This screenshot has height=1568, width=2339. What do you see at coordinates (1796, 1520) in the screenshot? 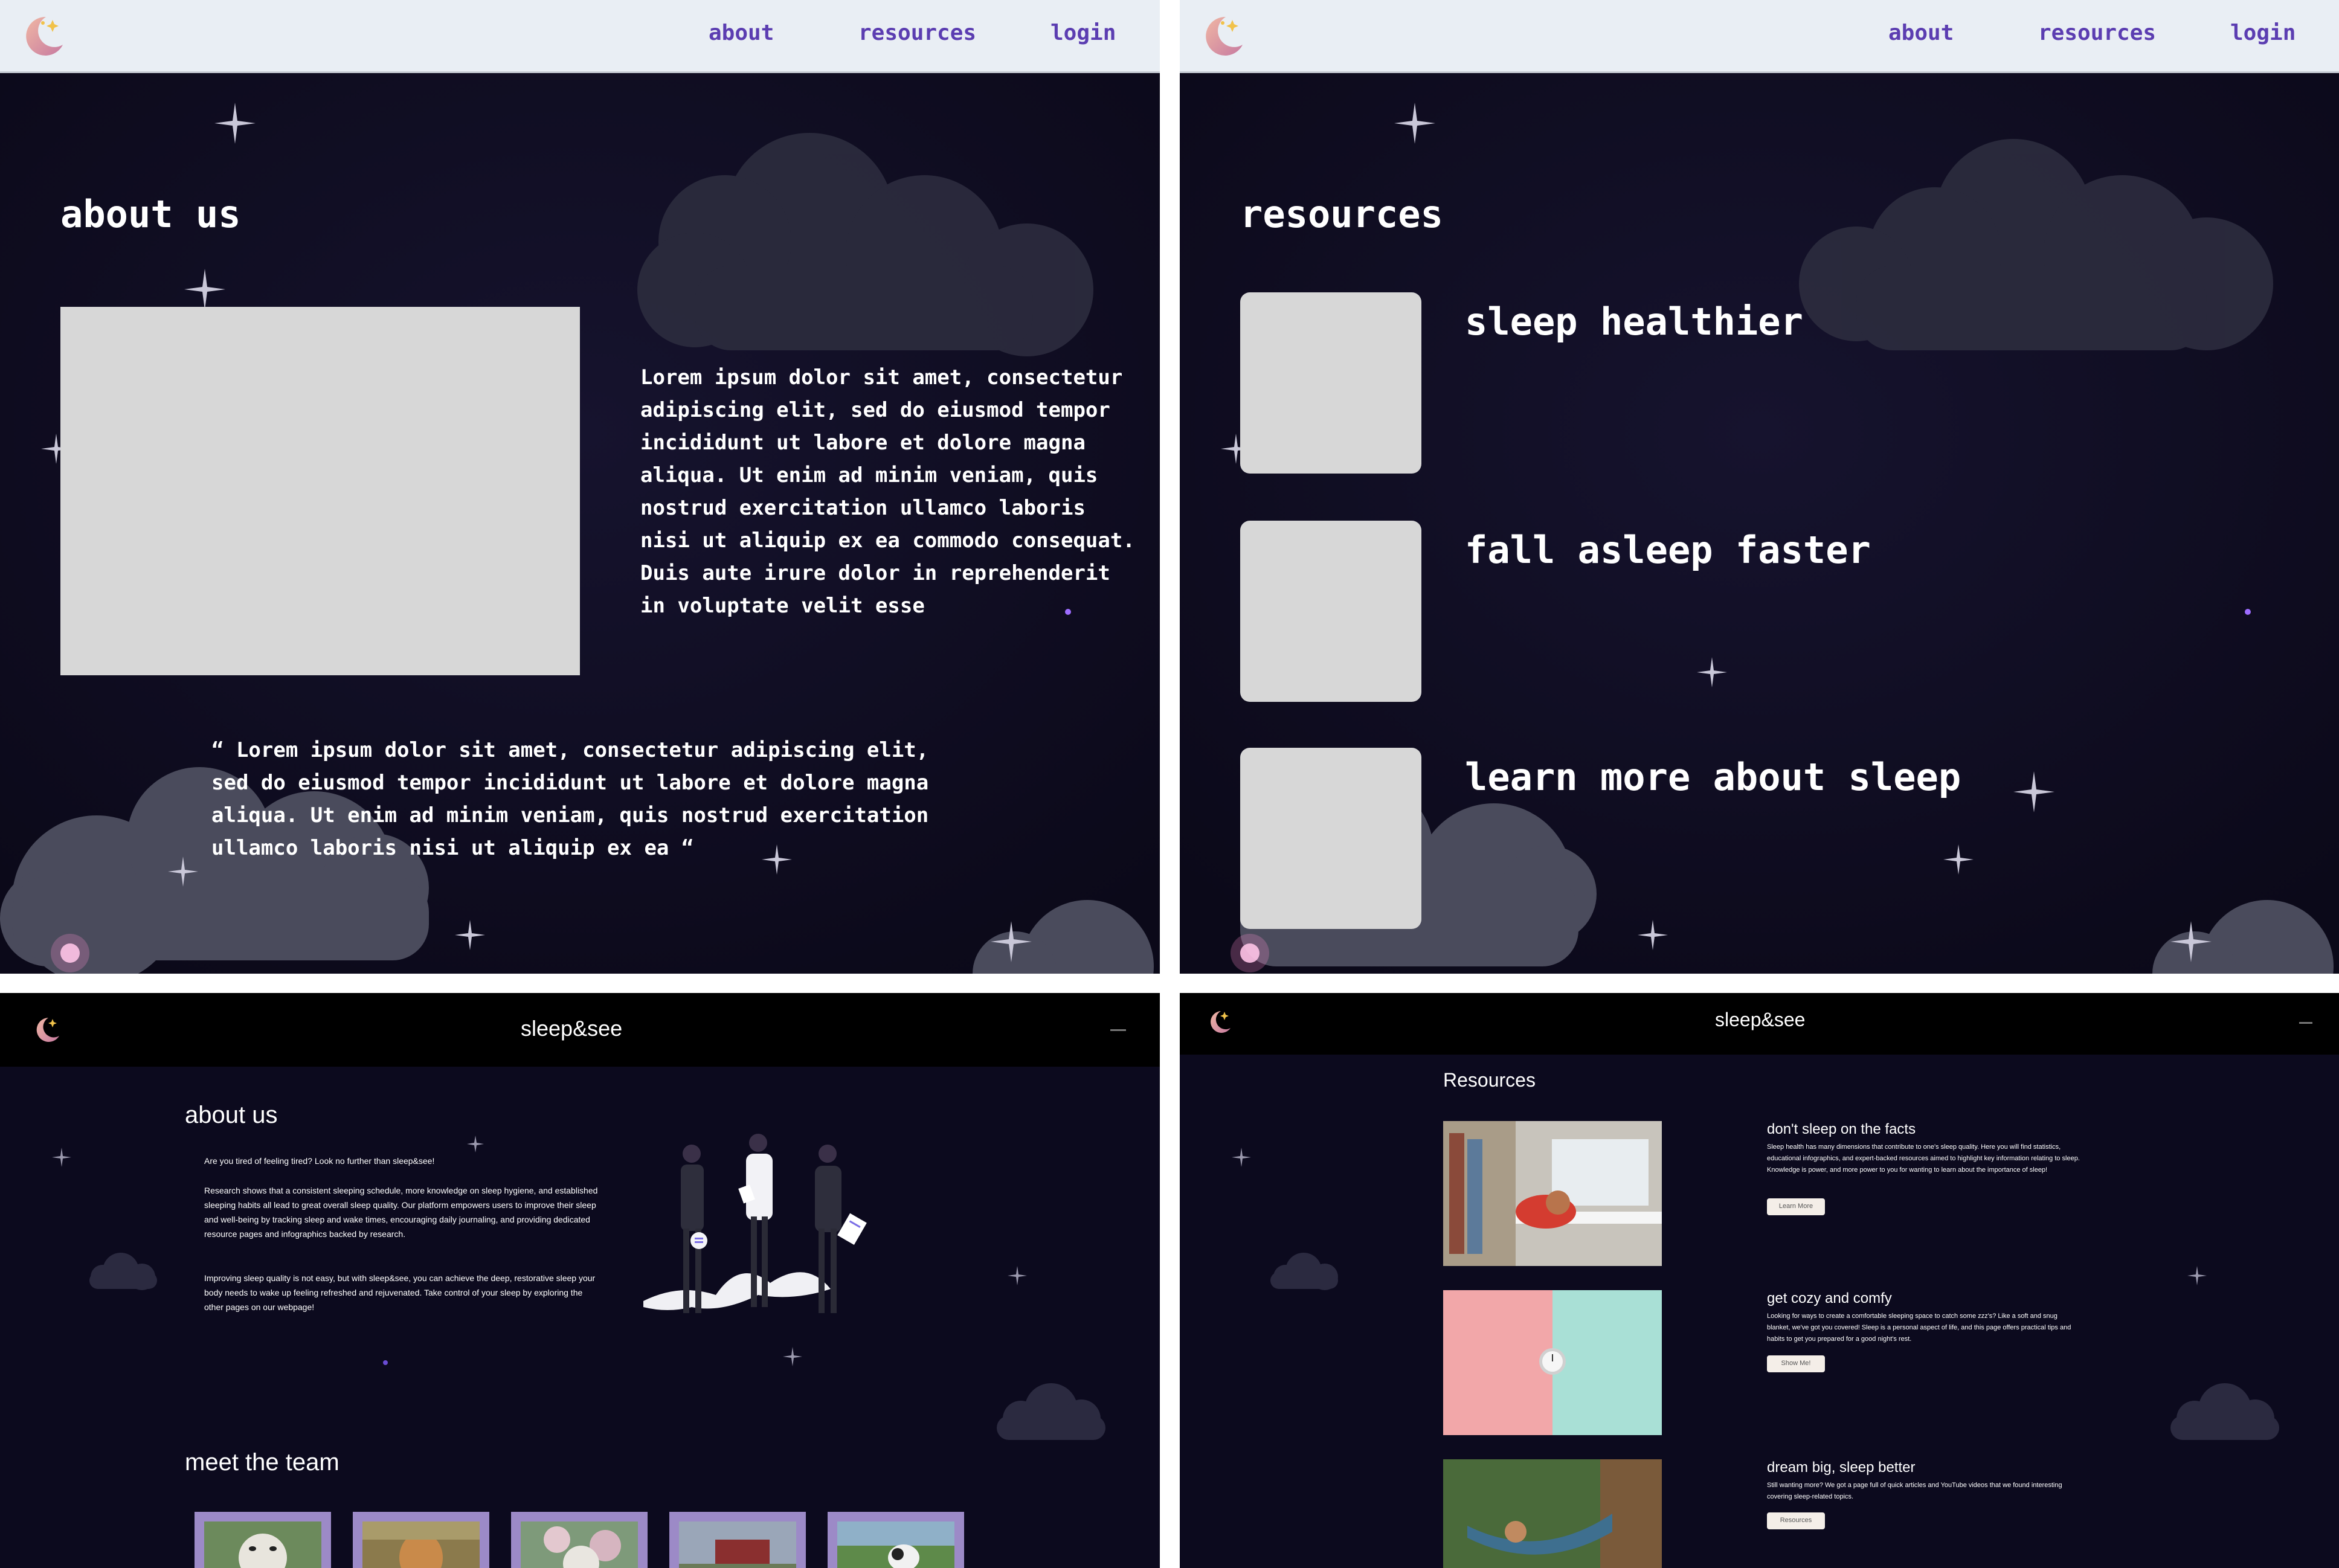
I see `resources-button: Resources` at bounding box center [1796, 1520].